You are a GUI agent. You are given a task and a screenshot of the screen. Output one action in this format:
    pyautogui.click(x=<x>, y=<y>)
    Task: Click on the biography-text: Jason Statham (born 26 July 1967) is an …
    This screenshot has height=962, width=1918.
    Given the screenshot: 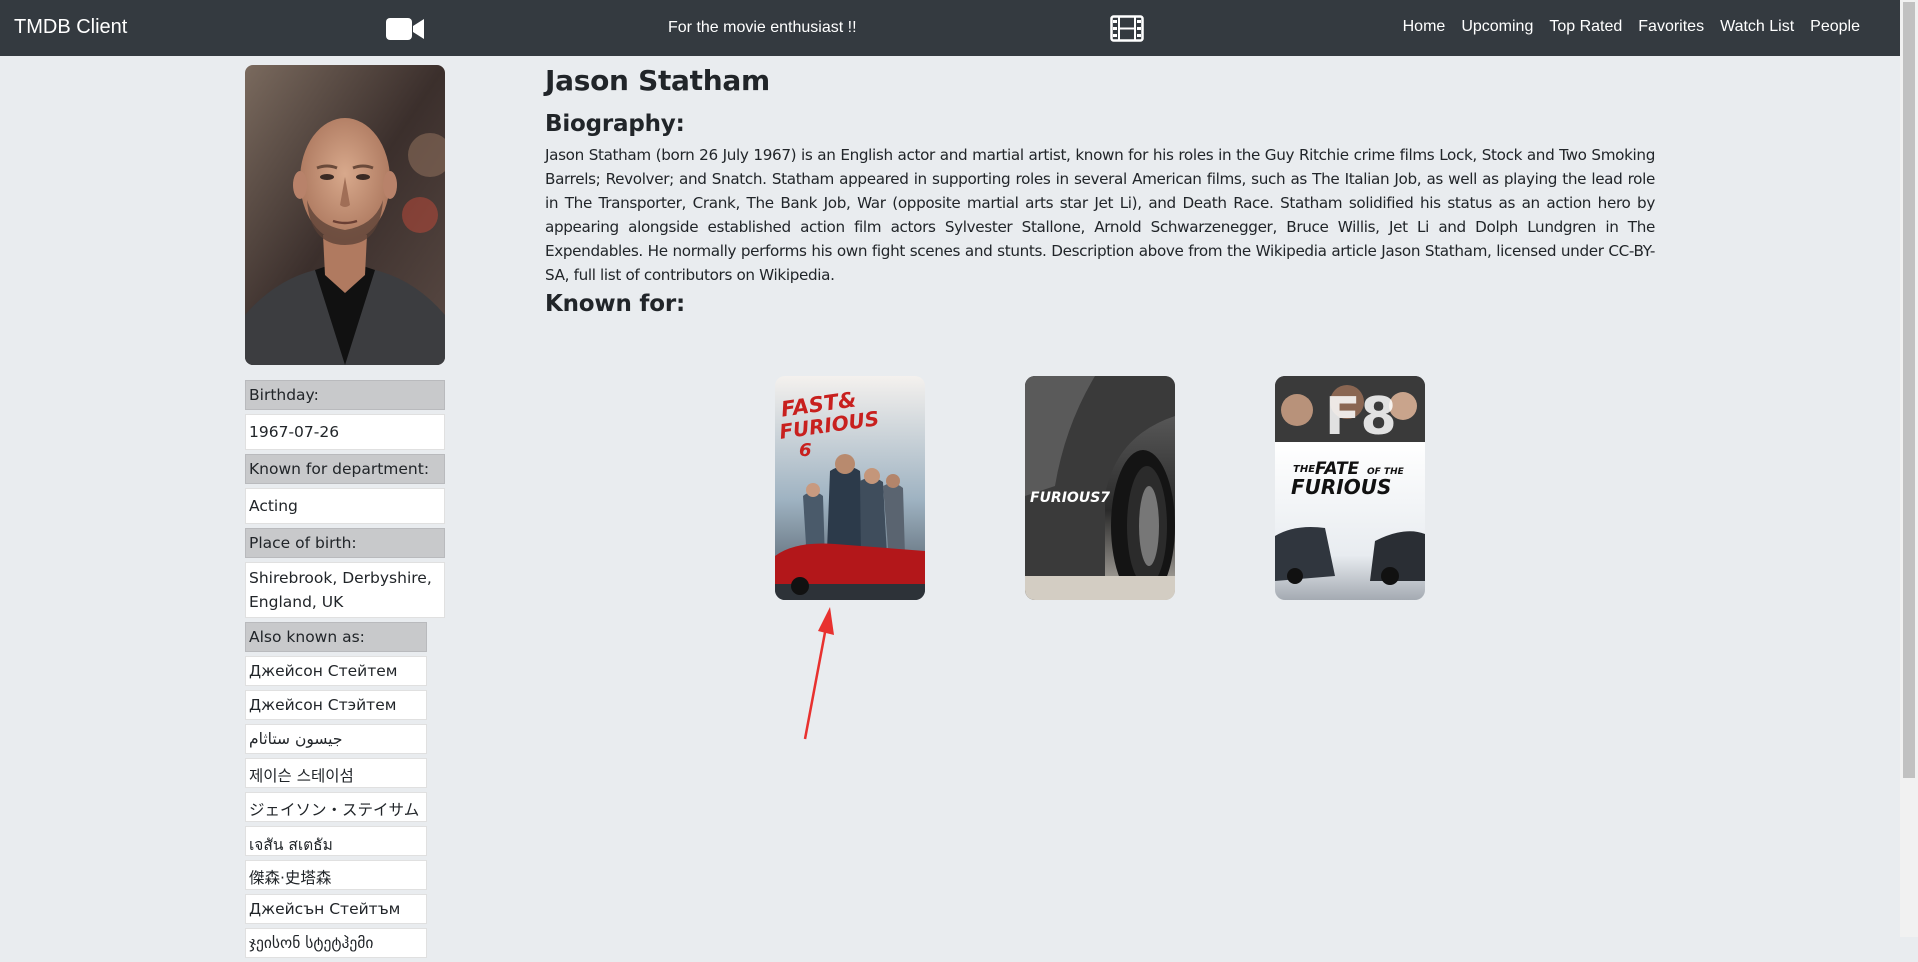 What is the action you would take?
    pyautogui.click(x=1100, y=215)
    